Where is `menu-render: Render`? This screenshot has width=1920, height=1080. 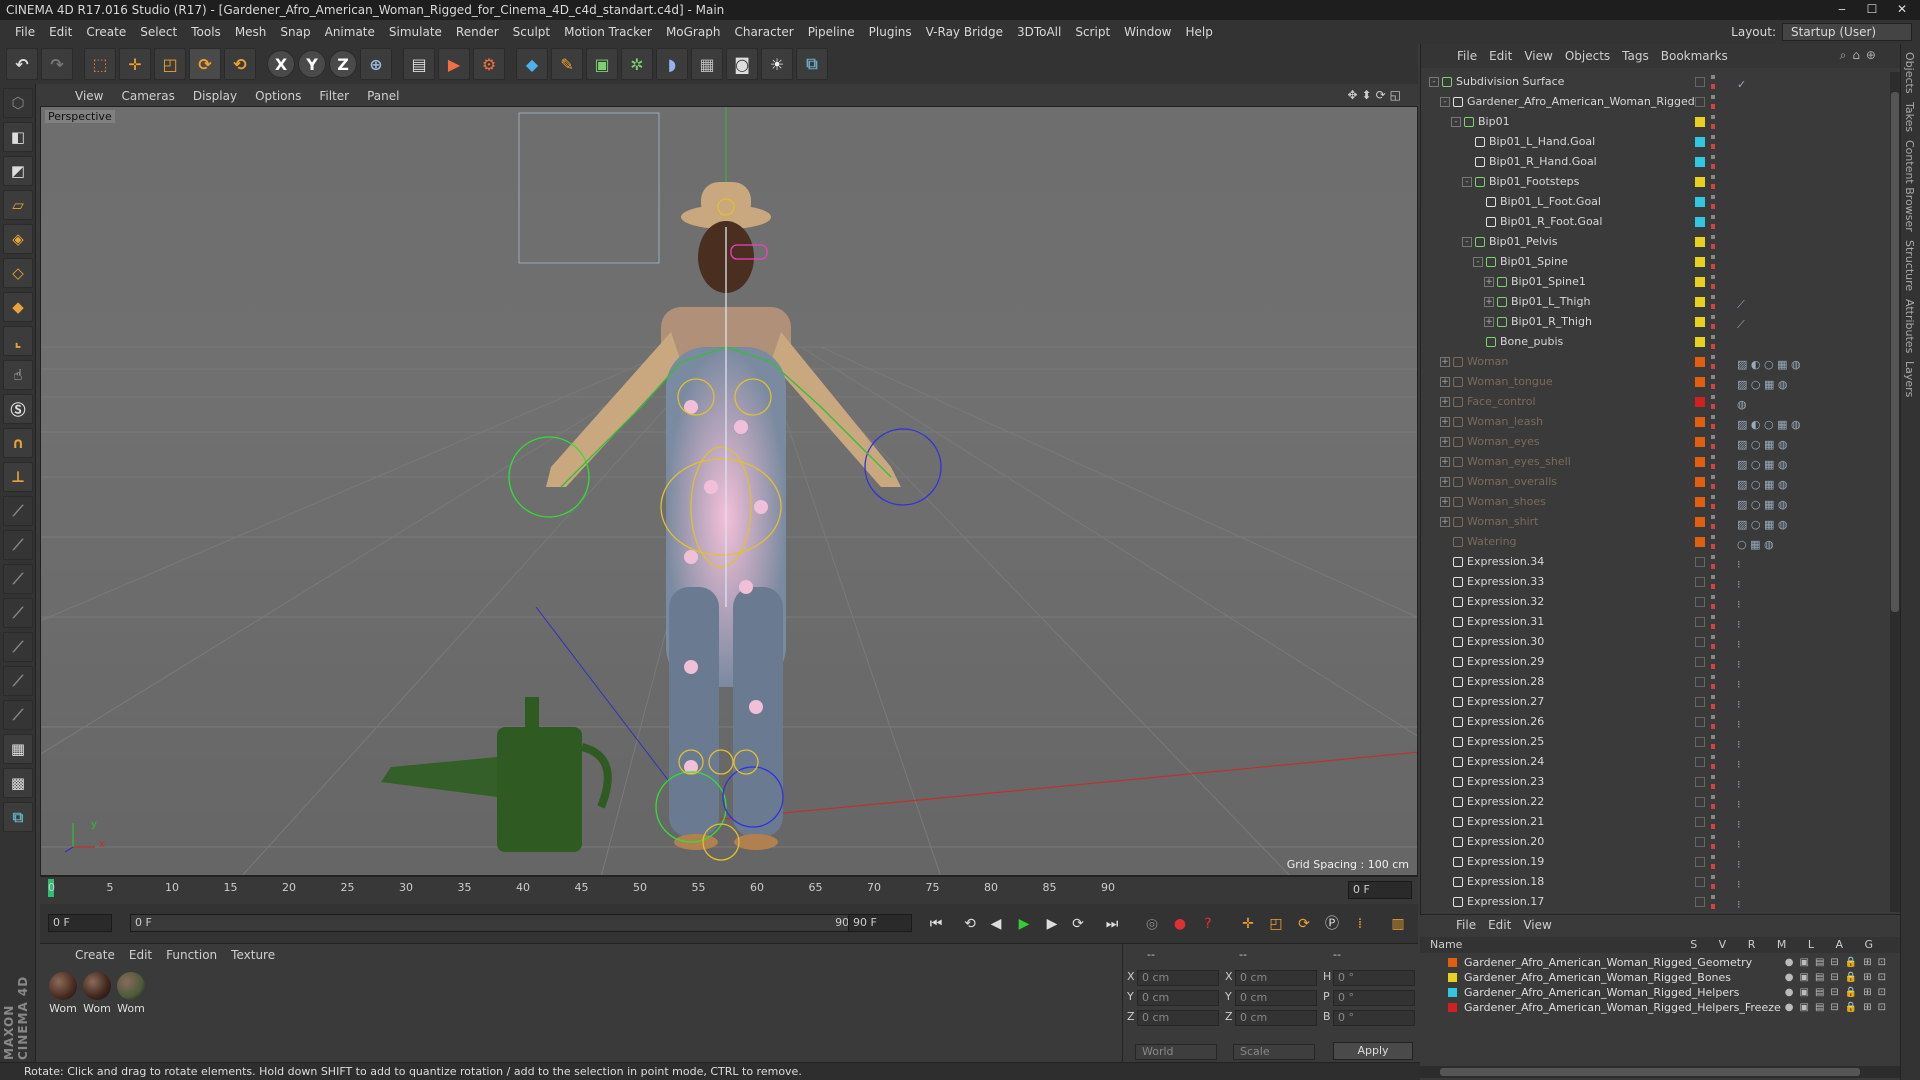
menu-render: Render is located at coordinates (477, 32).